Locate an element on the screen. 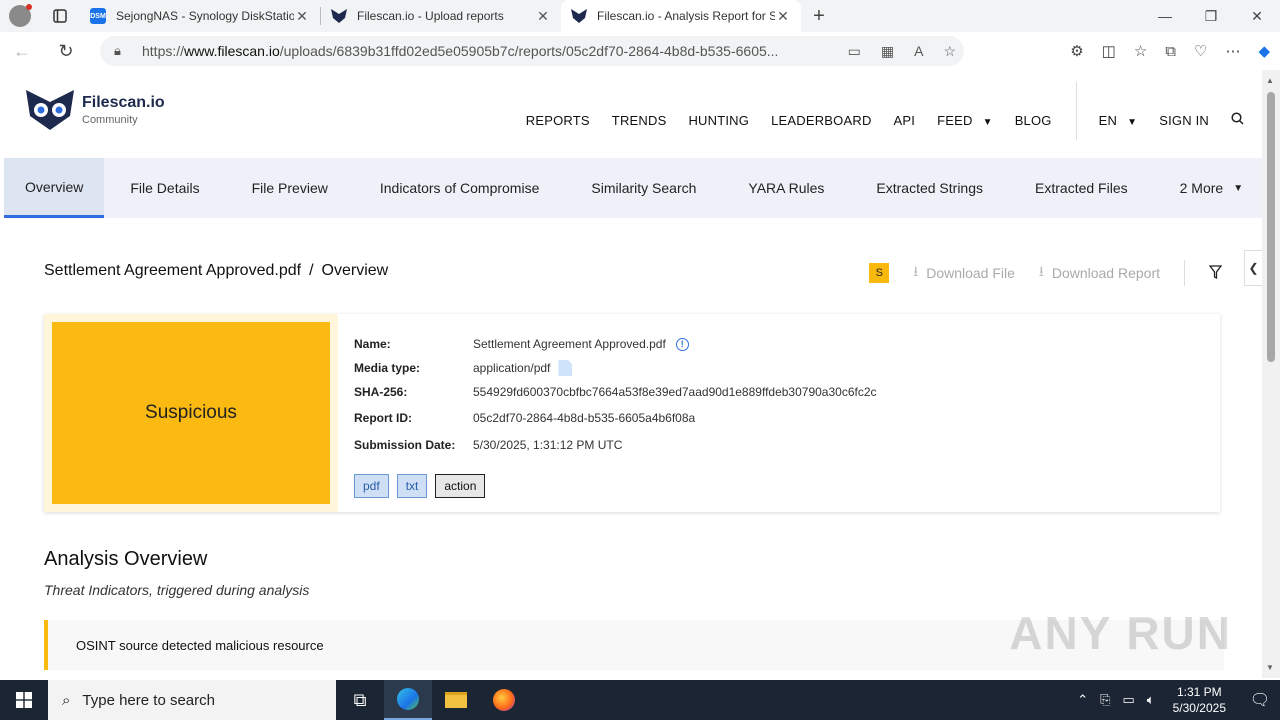  start-button is located at coordinates (24, 700).